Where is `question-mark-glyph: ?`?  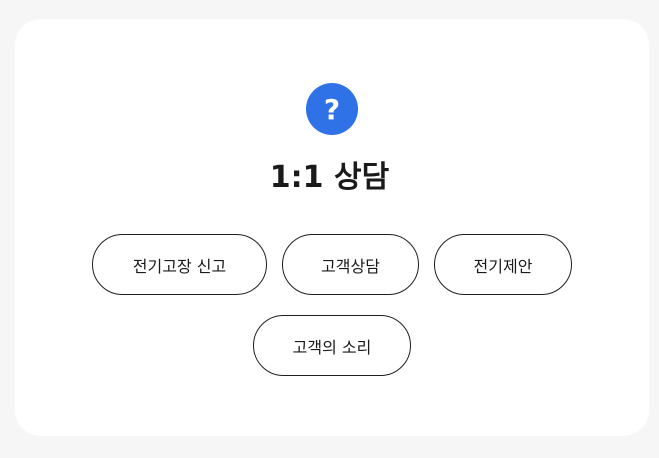 question-mark-glyph: ? is located at coordinates (332, 109).